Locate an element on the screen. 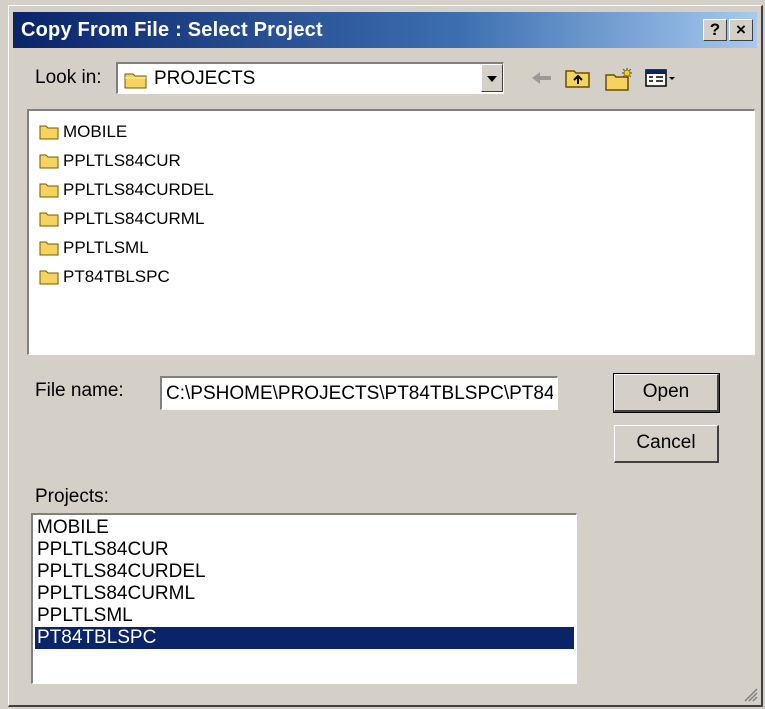 The image size is (765, 709). resize-grip-icon is located at coordinates (750, 694).